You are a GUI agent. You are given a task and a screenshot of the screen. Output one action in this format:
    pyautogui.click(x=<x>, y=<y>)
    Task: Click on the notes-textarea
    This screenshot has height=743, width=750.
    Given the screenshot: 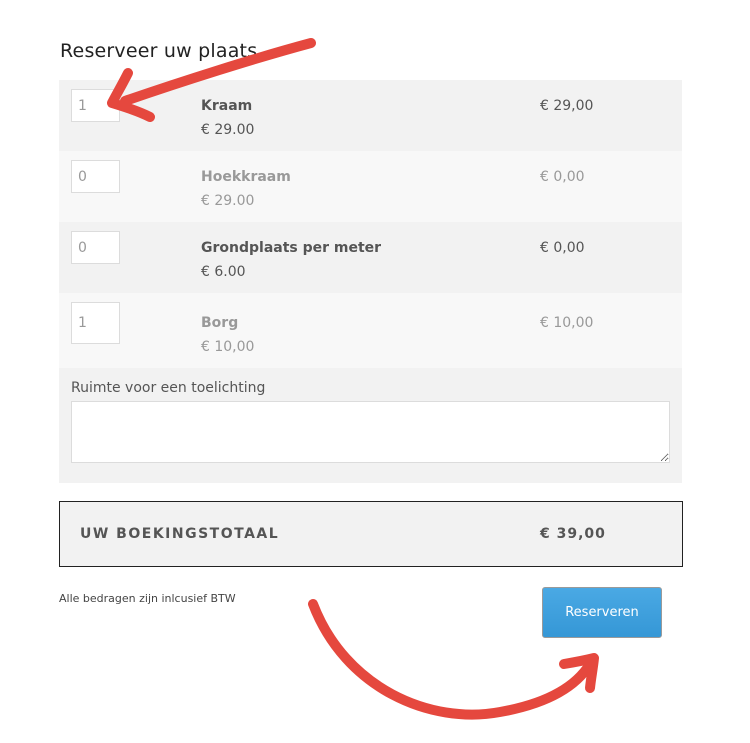 What is the action you would take?
    pyautogui.click(x=370, y=432)
    